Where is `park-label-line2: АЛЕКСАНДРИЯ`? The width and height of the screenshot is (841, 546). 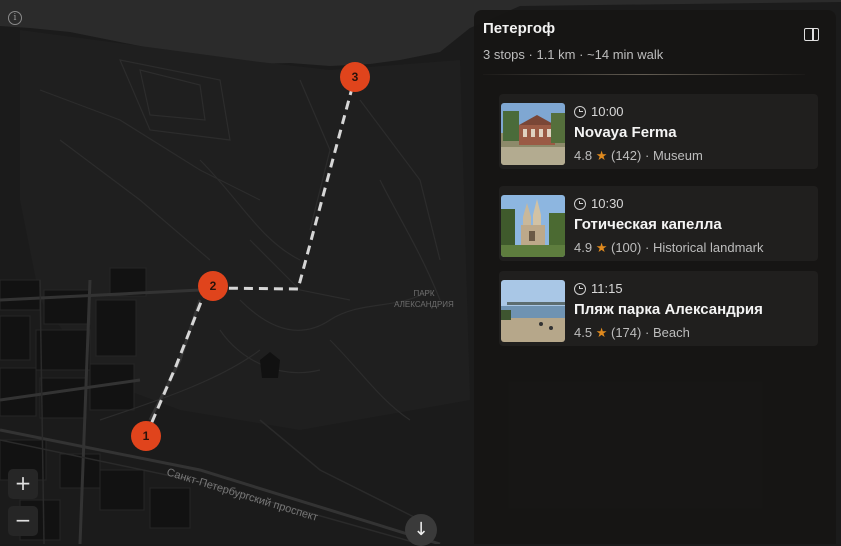
park-label-line2: АЛЕКСАНДРИЯ is located at coordinates (424, 304).